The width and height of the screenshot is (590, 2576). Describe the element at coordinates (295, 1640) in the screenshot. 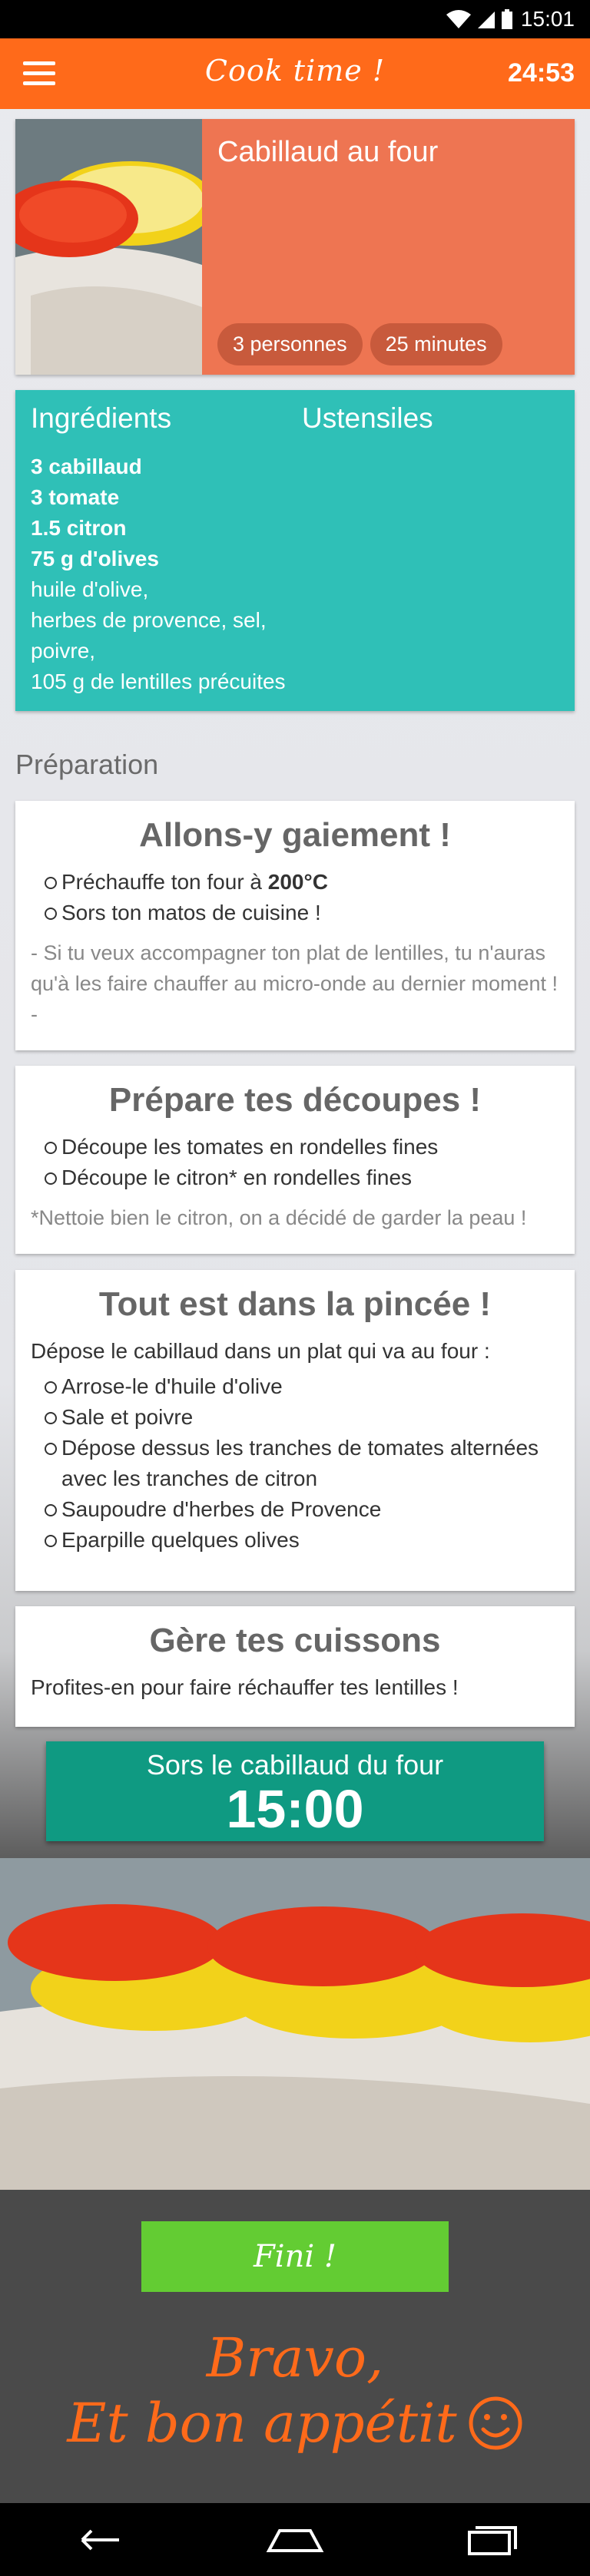

I see `step-title: Gère tes cuissons` at that location.